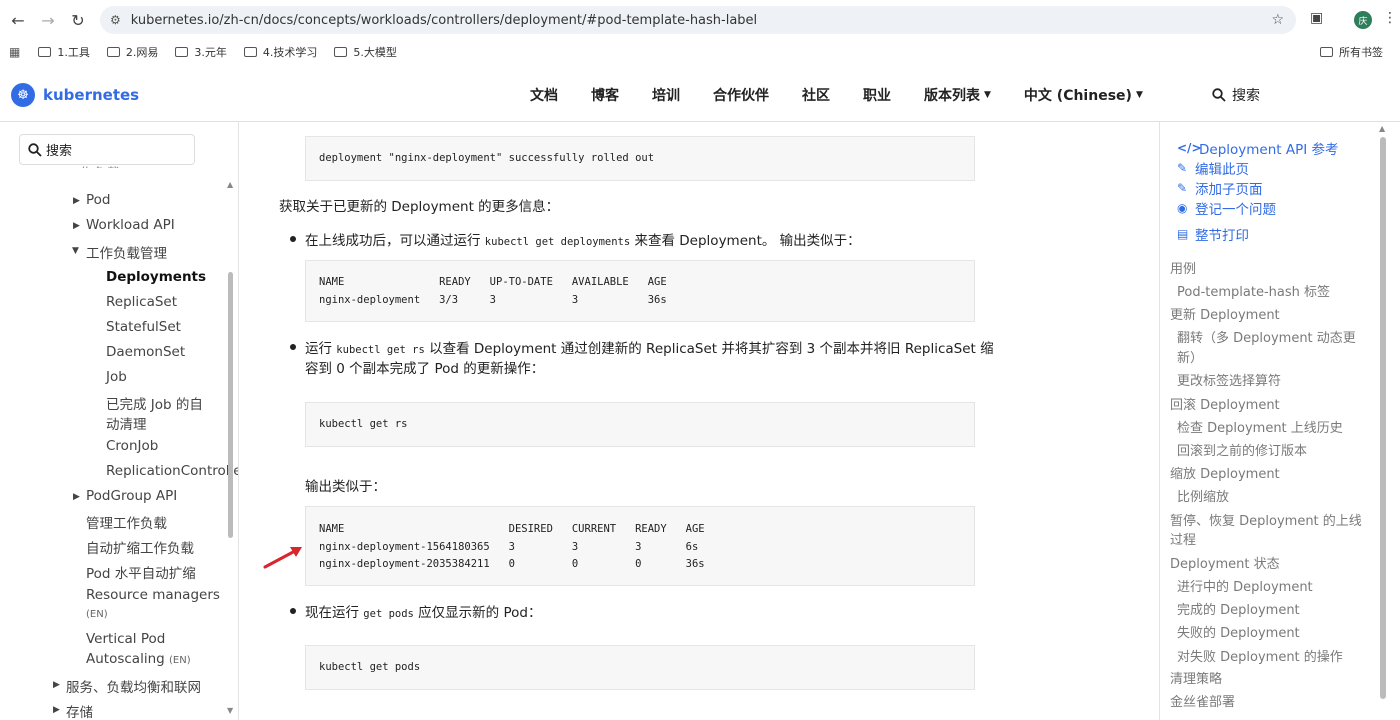  What do you see at coordinates (153, 595) in the screenshot?
I see `sidebar-item-resource-managers: Resource managers` at bounding box center [153, 595].